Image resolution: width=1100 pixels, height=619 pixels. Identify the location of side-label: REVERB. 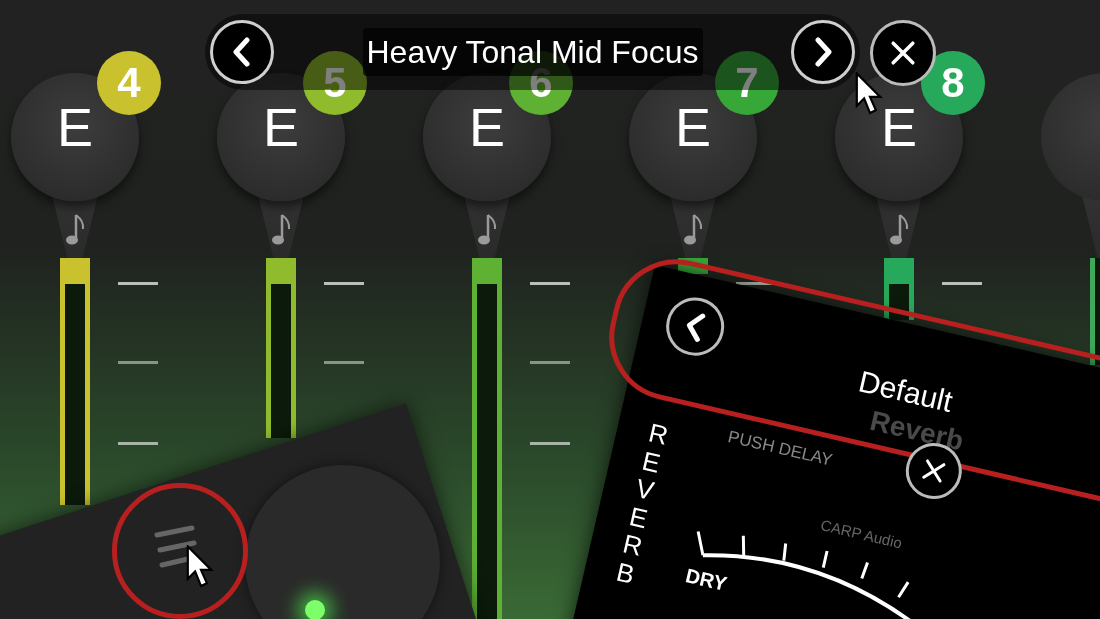
(642, 505).